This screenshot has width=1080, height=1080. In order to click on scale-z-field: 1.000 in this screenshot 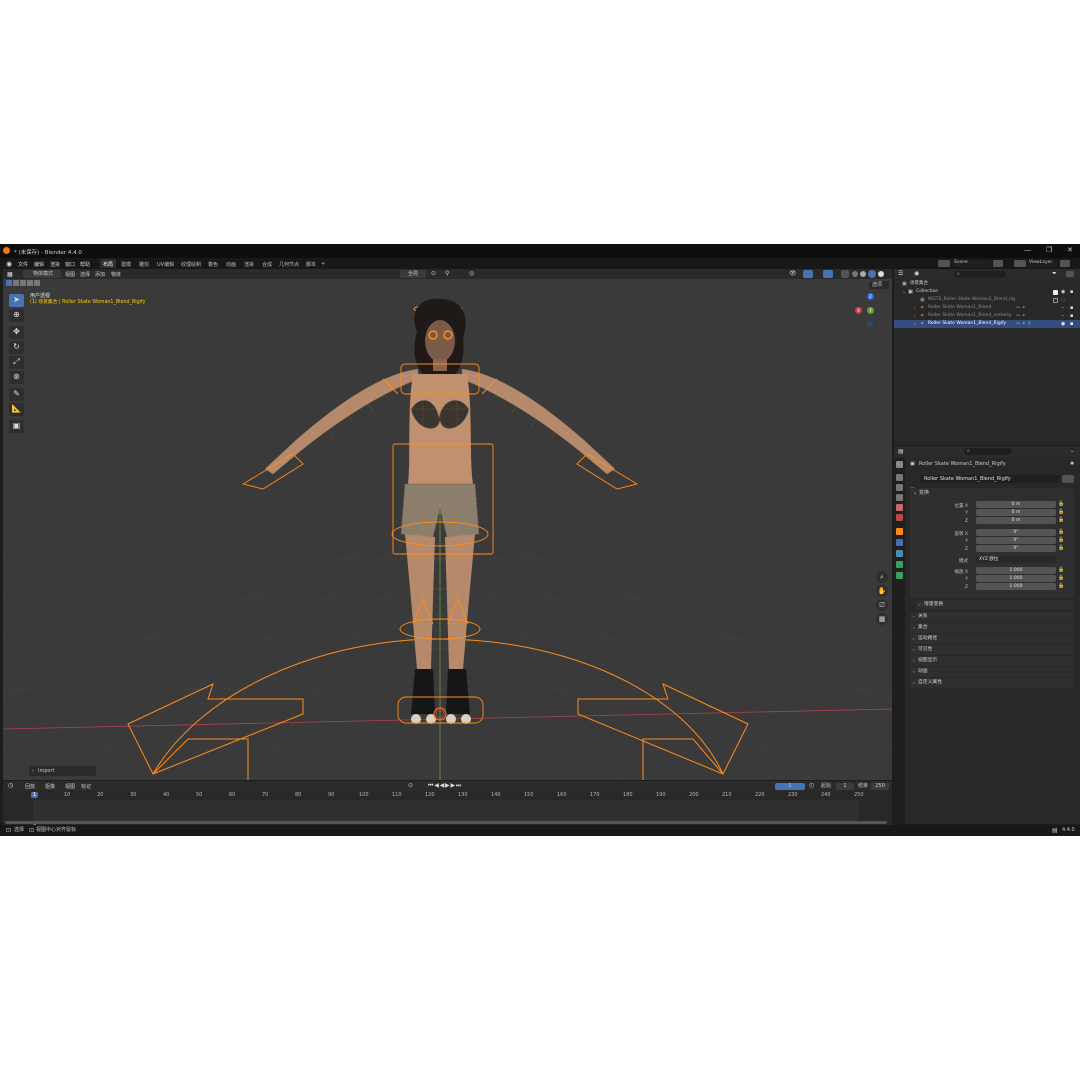, I will do `click(1016, 586)`.